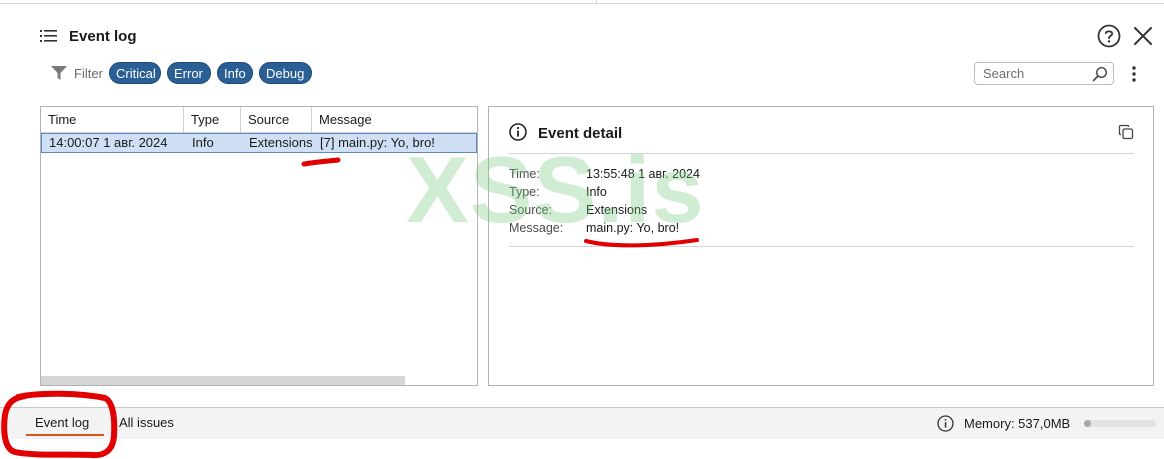  Describe the element at coordinates (235, 73) in the screenshot. I see `filter-chip-info: Info` at that location.